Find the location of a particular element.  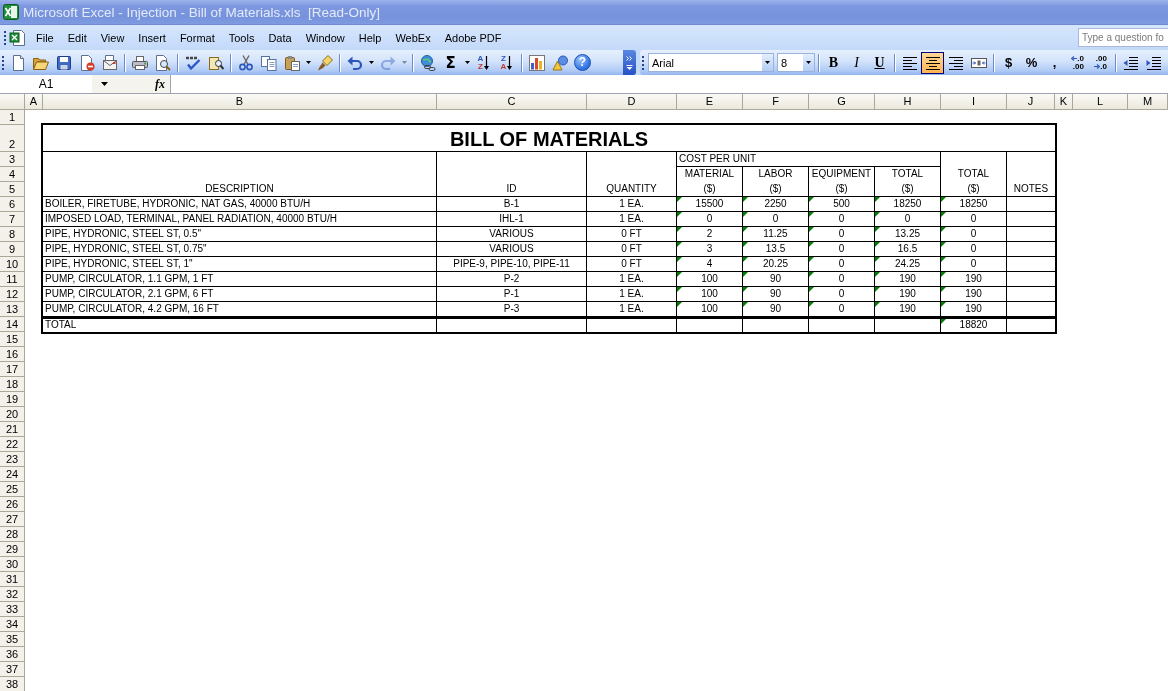

comma-button: , is located at coordinates (1054, 62).